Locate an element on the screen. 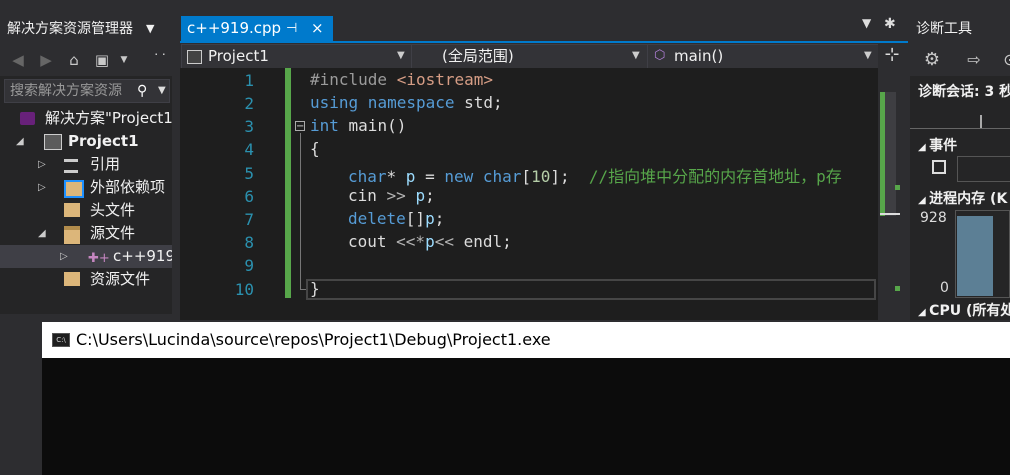  switch-views-icon: ▣ is located at coordinates (102, 60).